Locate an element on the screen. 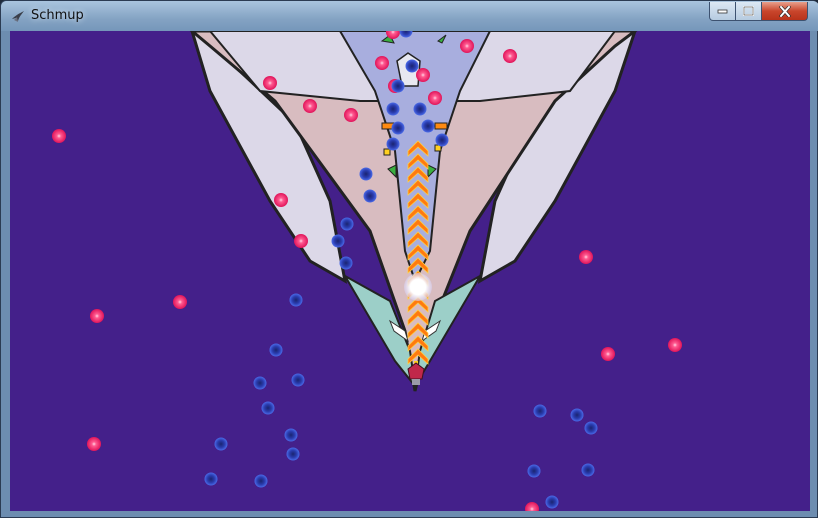 The width and height of the screenshot is (818, 518). close-icon is located at coordinates (784, 11).